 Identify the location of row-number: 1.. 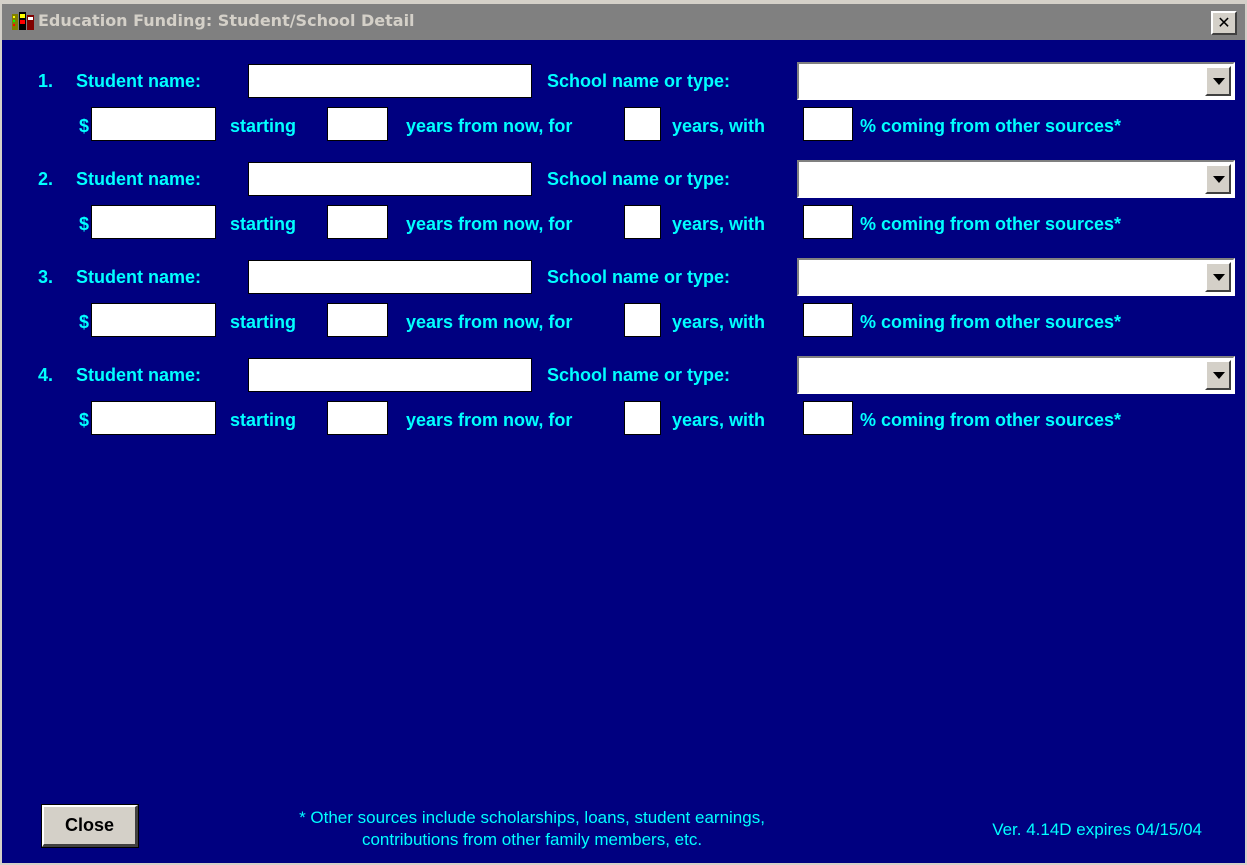
(46, 81).